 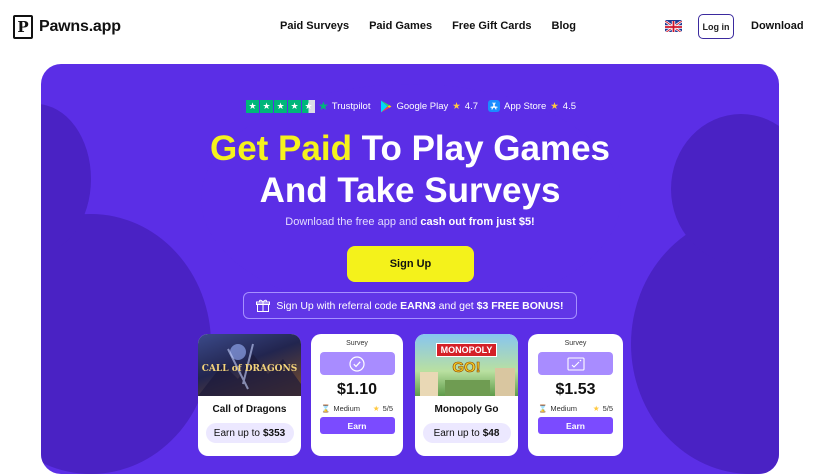 What do you see at coordinates (280, 106) in the screenshot?
I see `trustpilot-stars-icon: ★ ★ ★ ★ ★` at bounding box center [280, 106].